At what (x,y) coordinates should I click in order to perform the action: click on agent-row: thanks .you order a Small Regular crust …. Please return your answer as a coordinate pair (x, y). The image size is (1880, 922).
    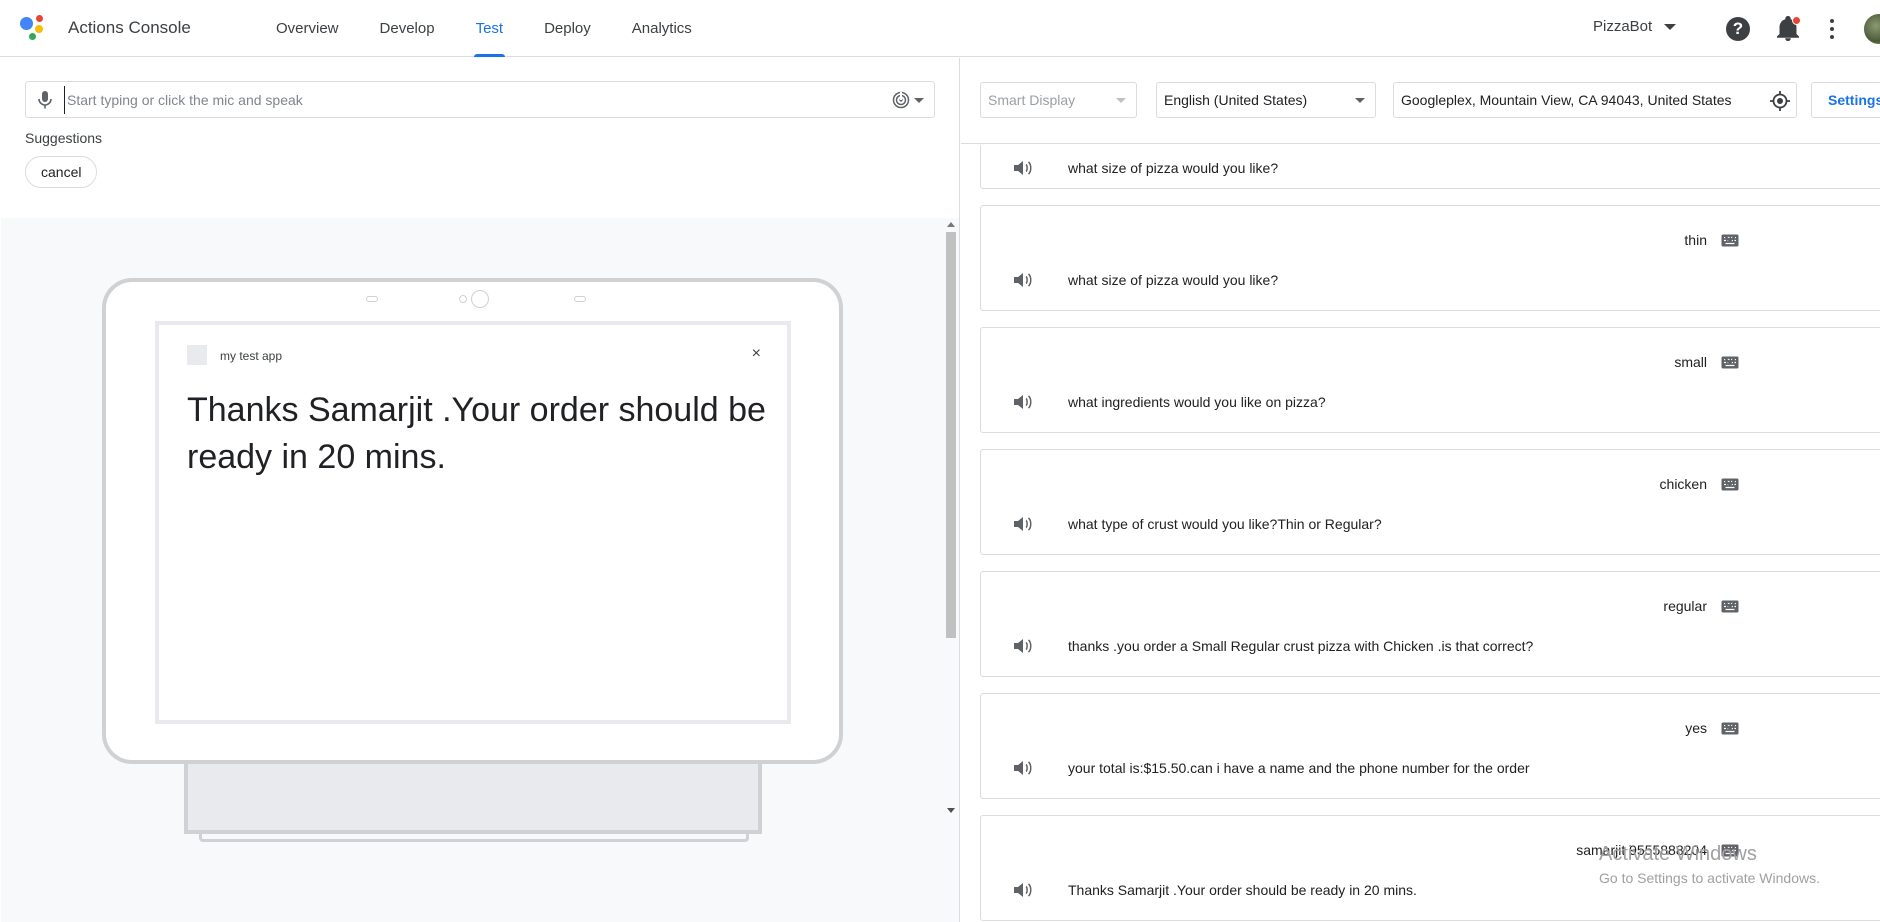
    Looking at the image, I should click on (1273, 646).